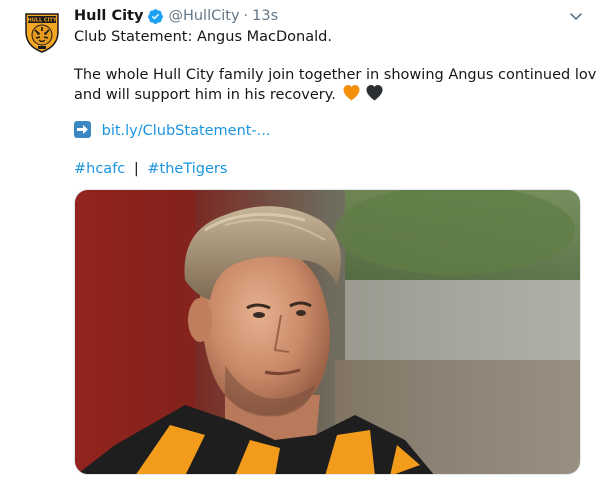 Image resolution: width=596 pixels, height=492 pixels. Describe the element at coordinates (99, 169) in the screenshot. I see `hashtag-hcafc: #hcafc` at that location.